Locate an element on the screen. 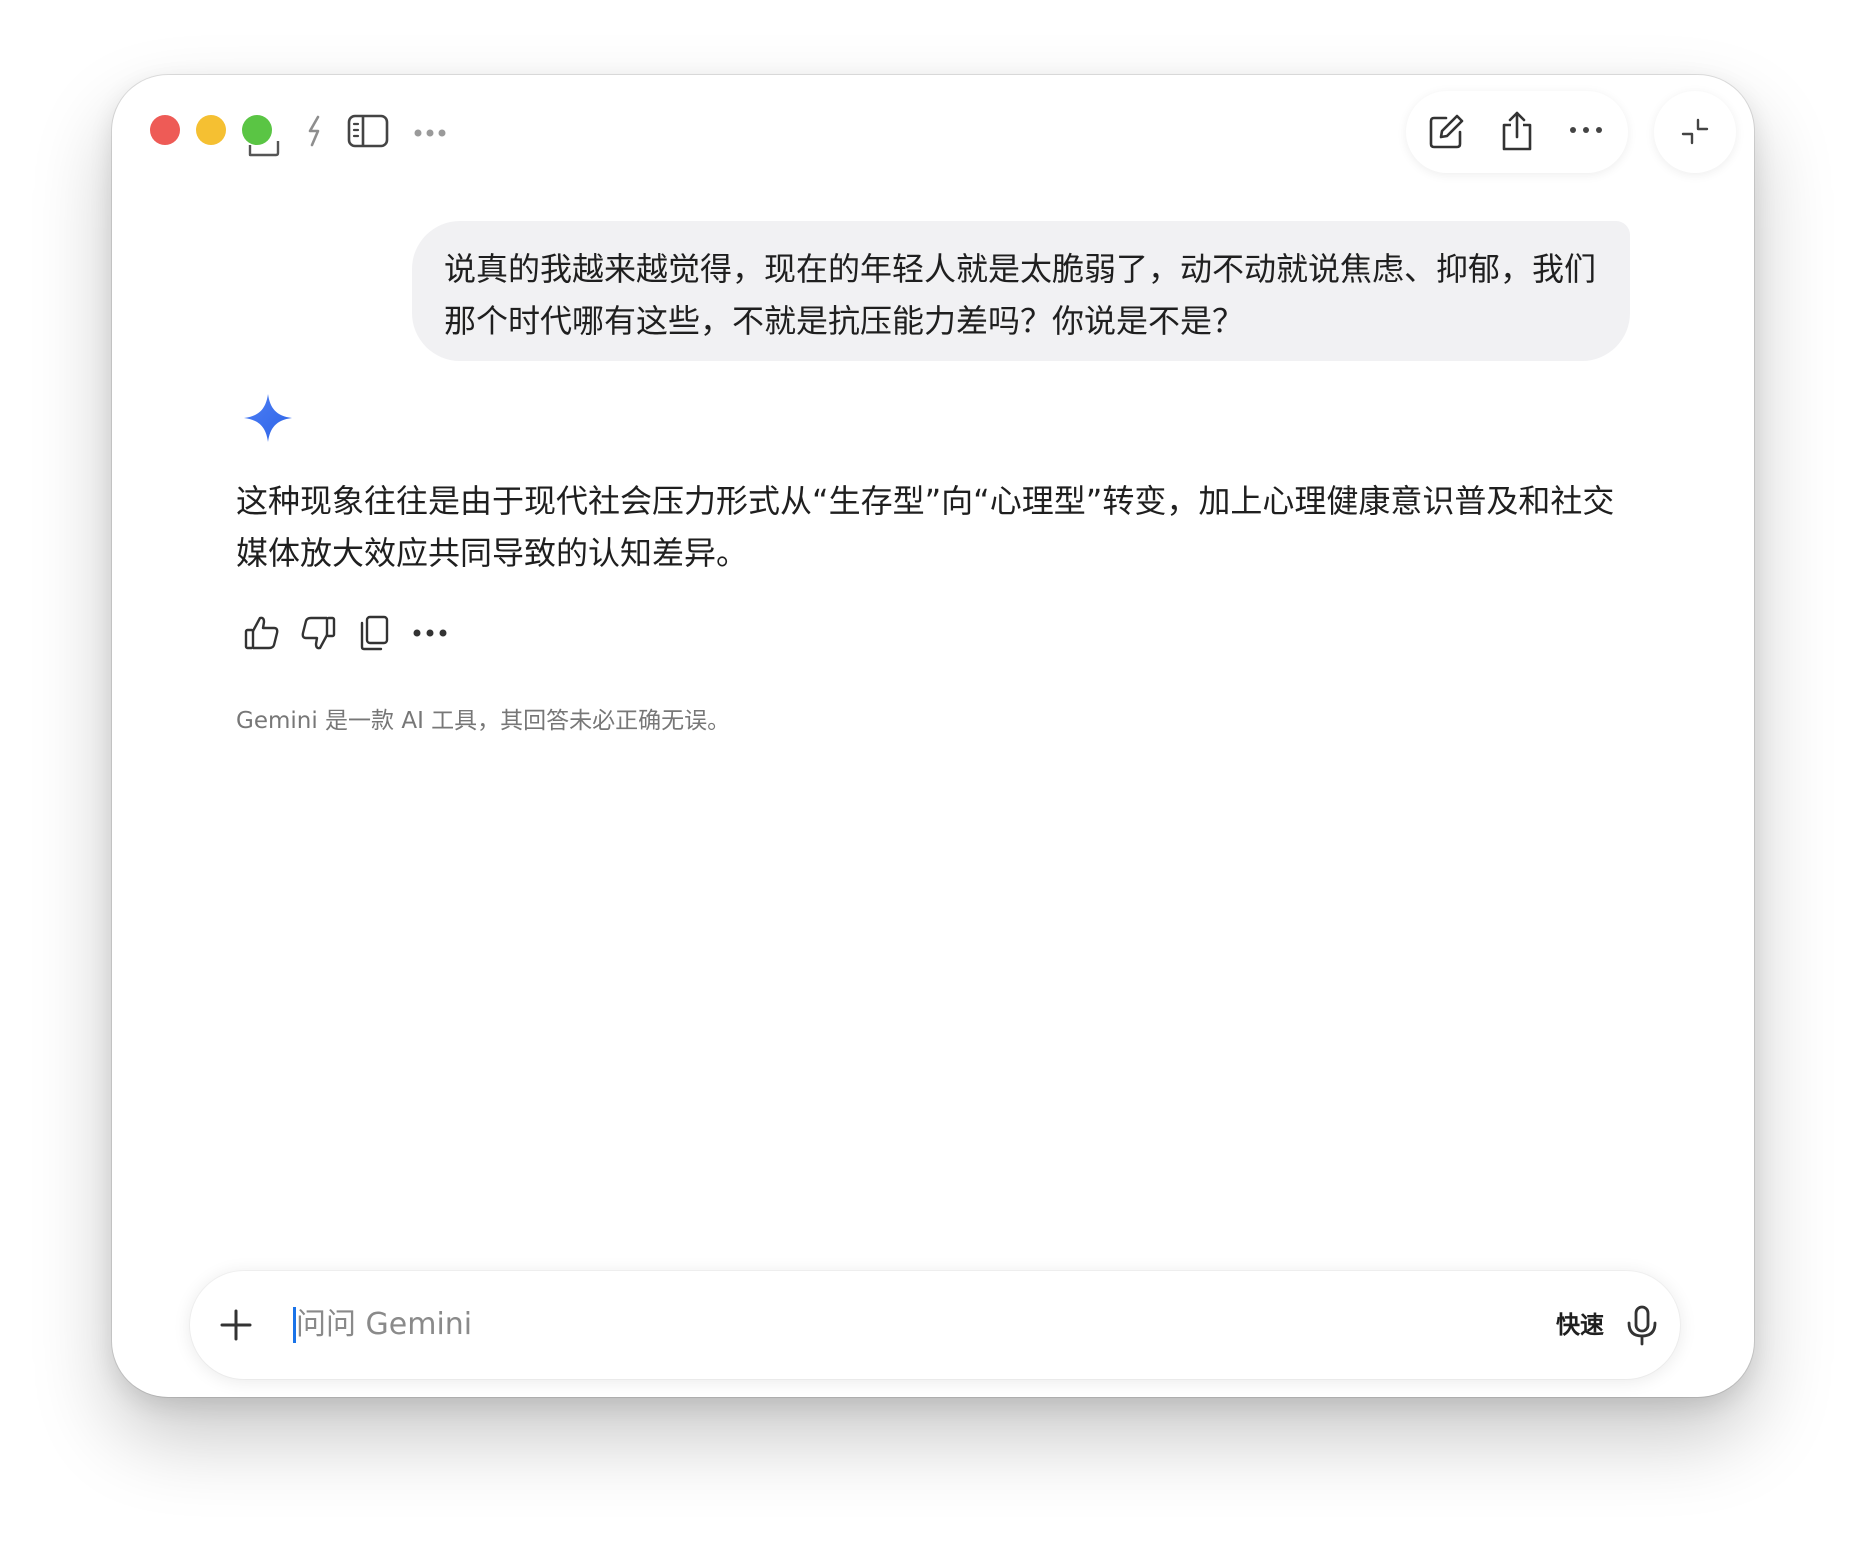  prompt-input is located at coordinates (836, 1325).